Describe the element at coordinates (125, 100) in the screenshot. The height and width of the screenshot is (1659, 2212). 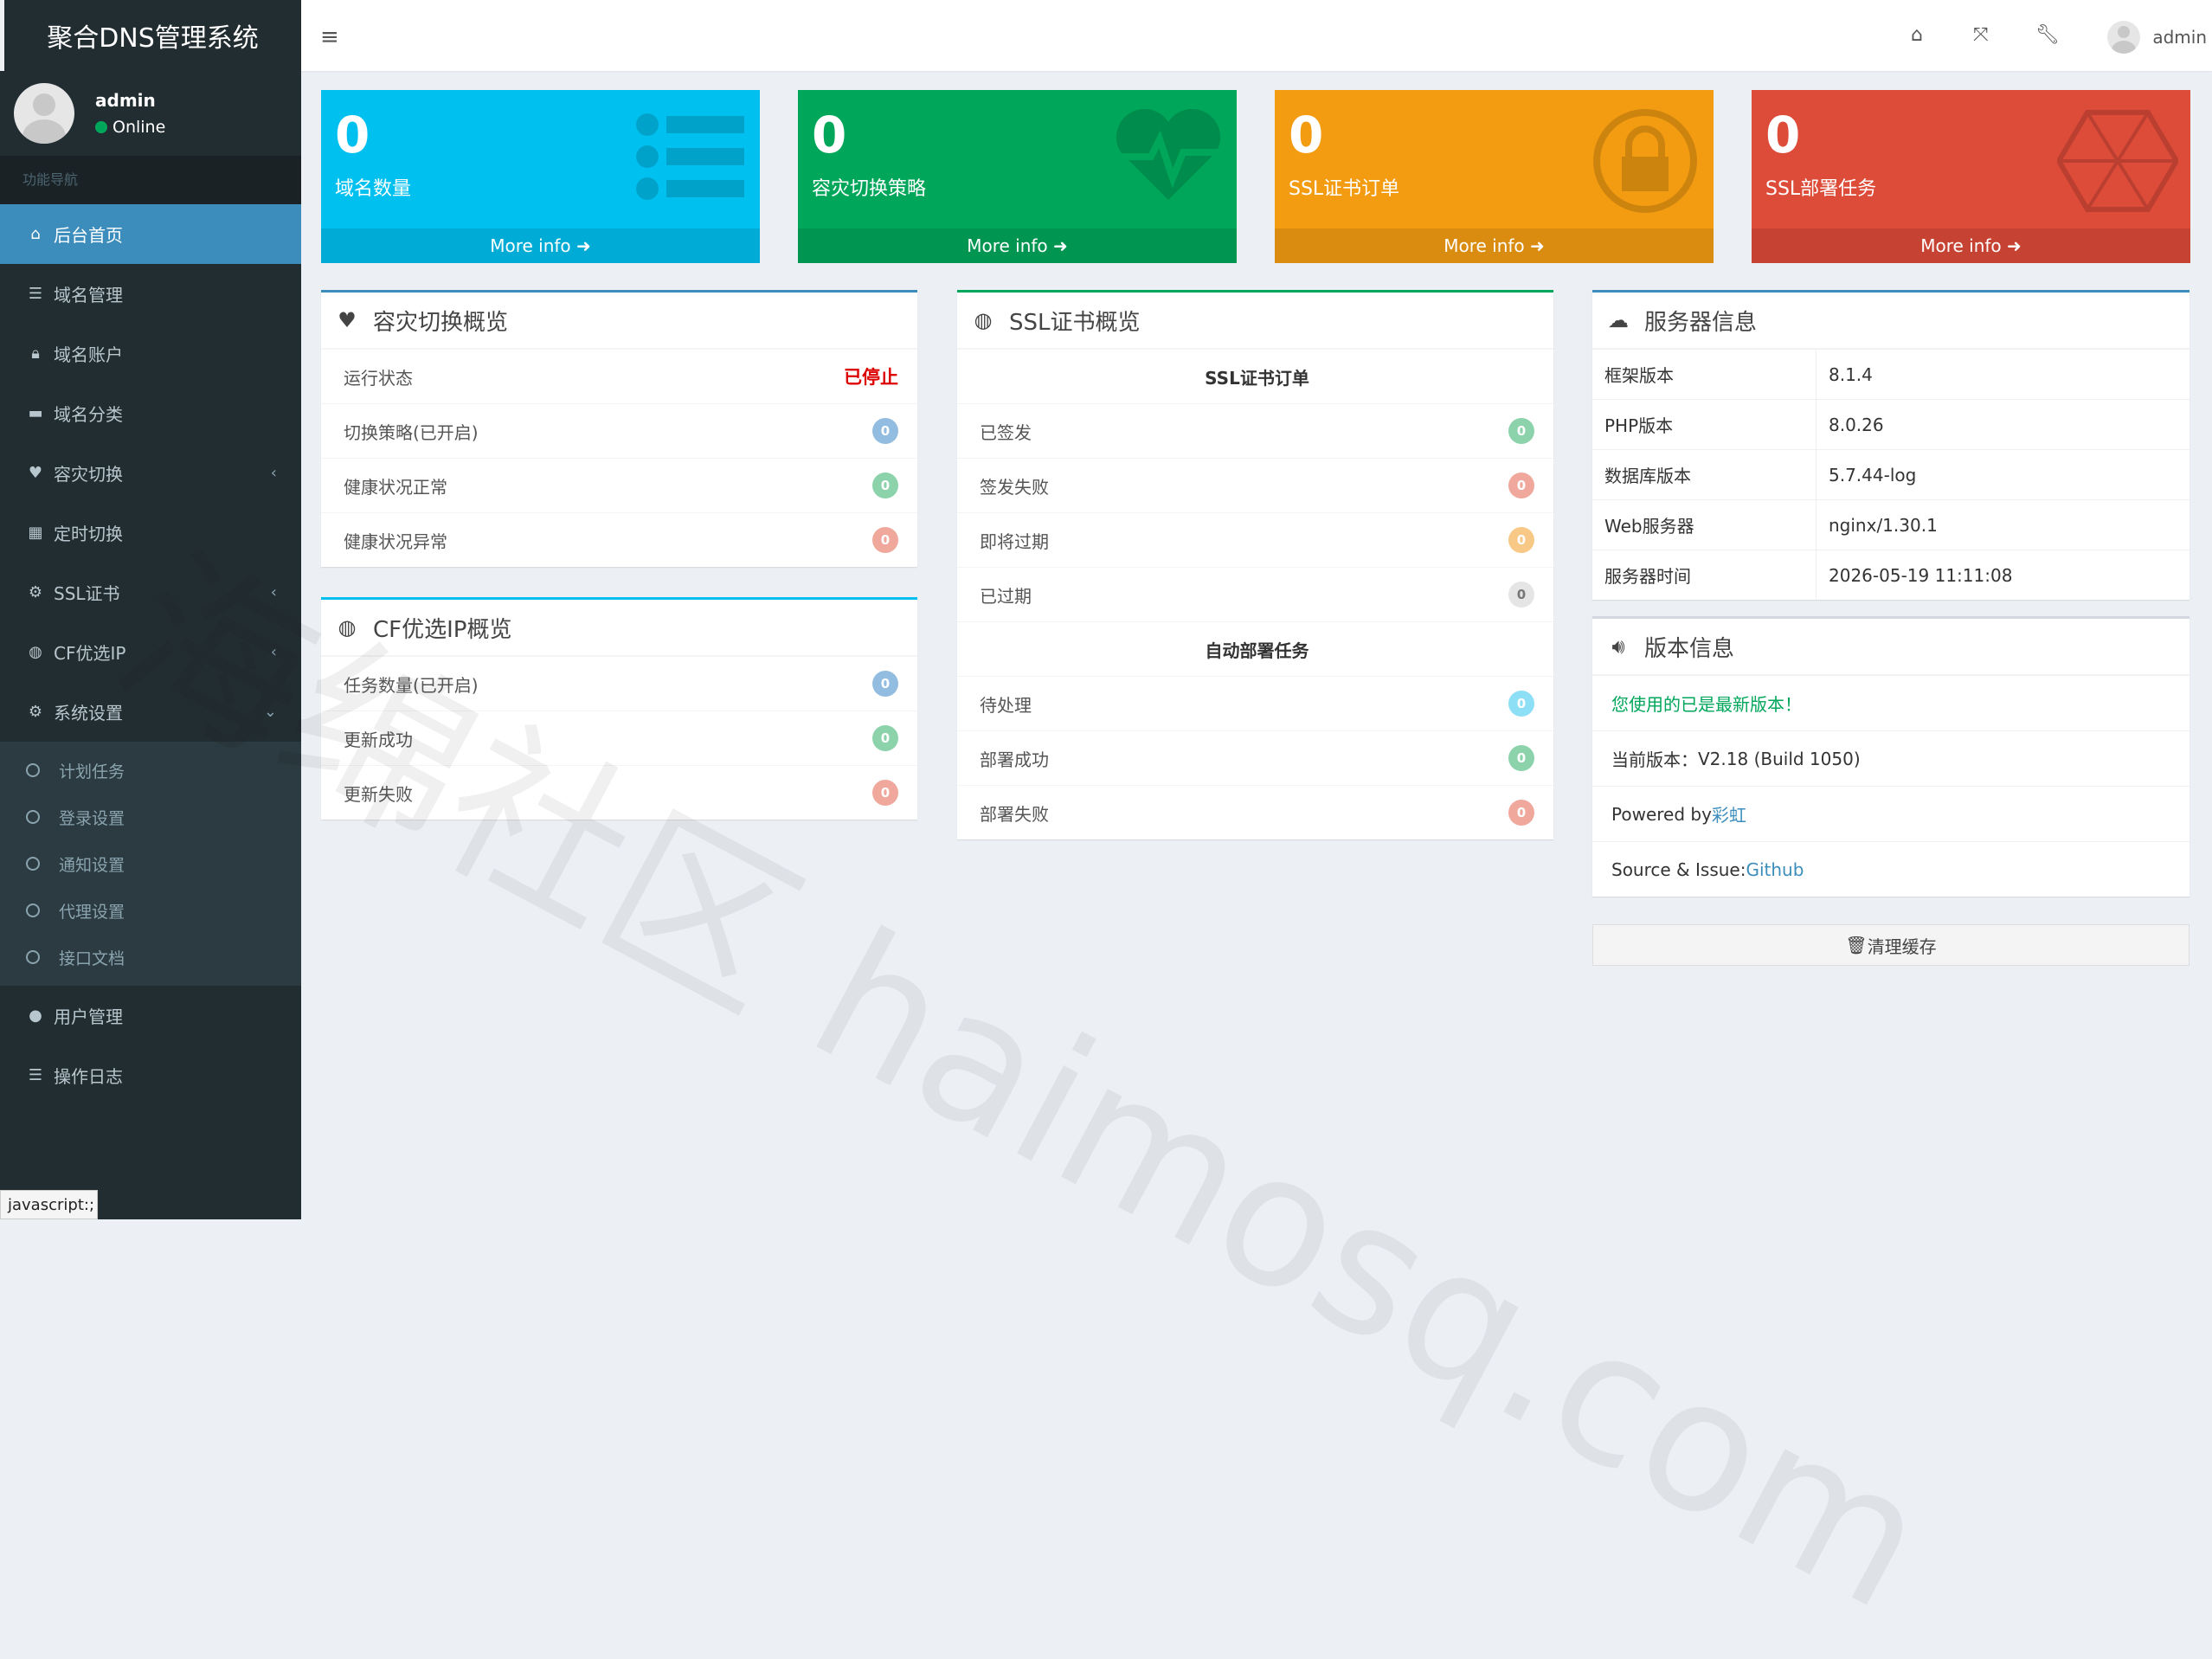
I see `user-name: admin` at that location.